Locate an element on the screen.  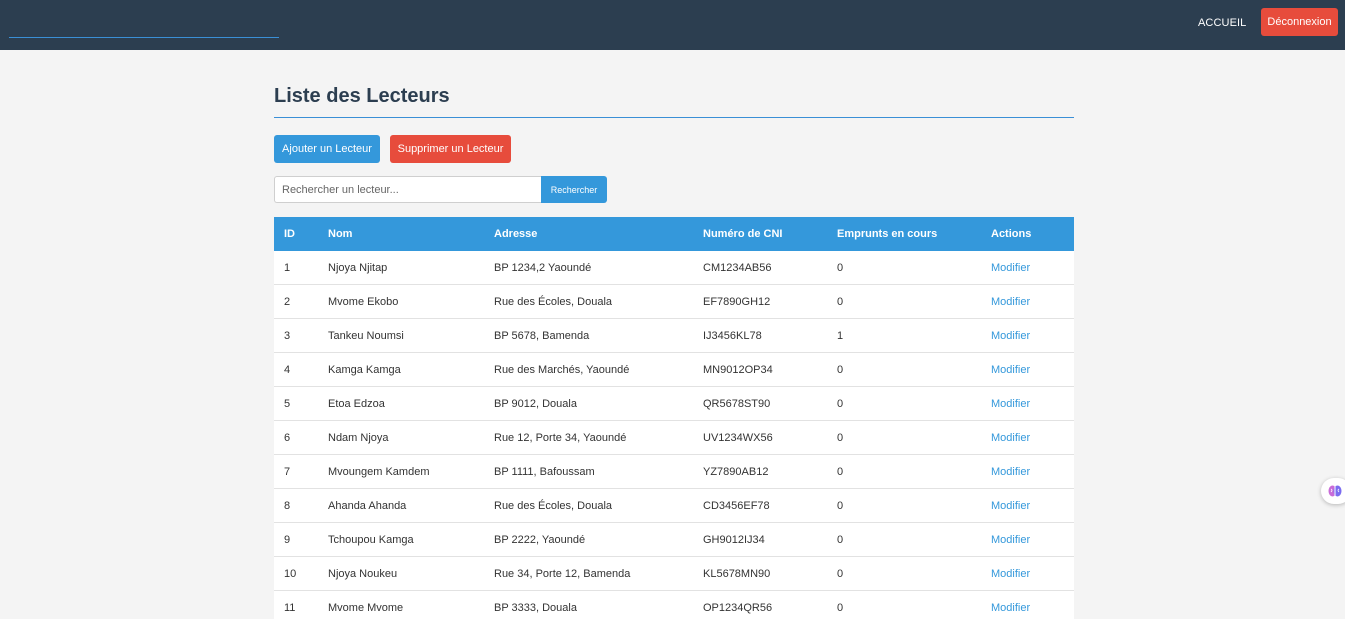
header-nom: Nom is located at coordinates (340, 234).